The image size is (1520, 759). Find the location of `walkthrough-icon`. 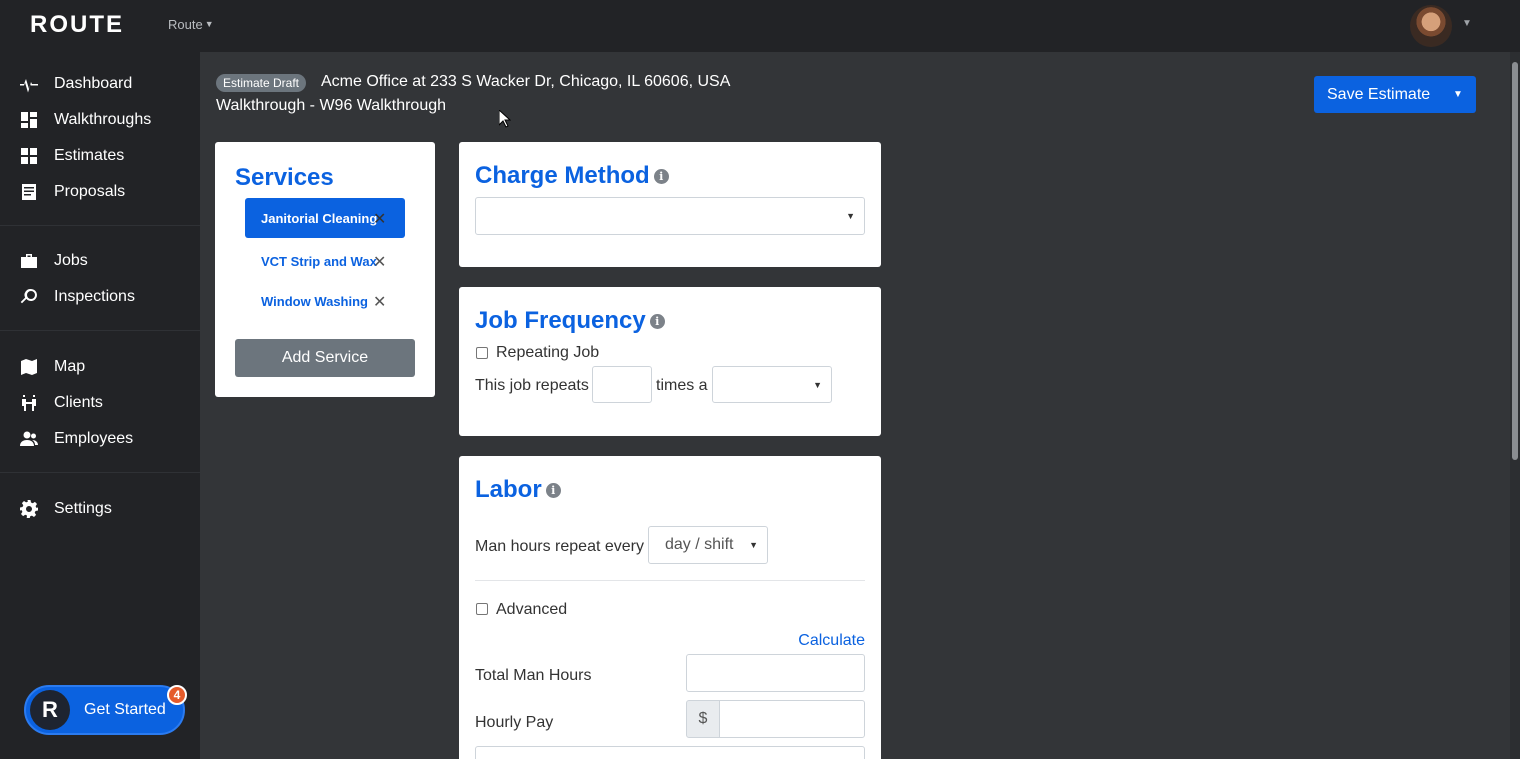

walkthrough-icon is located at coordinates (29, 120).